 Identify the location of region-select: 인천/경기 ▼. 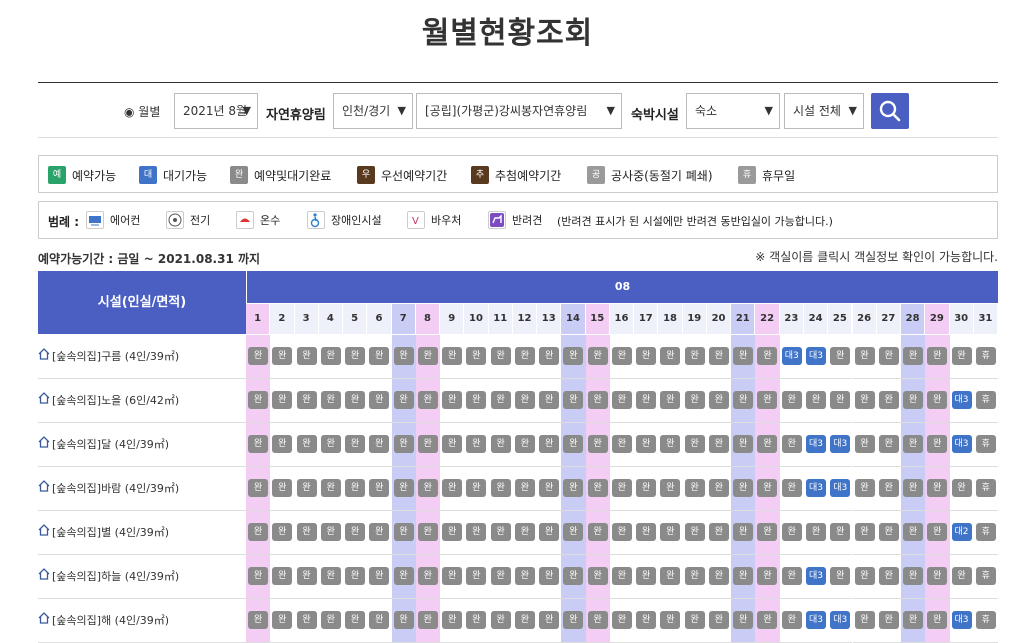
(373, 111).